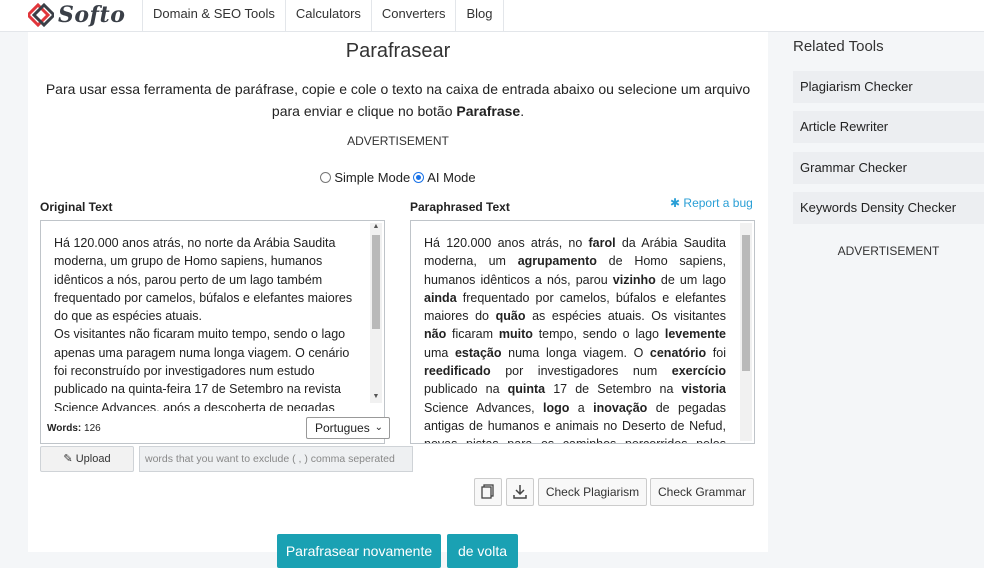  What do you see at coordinates (888, 87) in the screenshot?
I see `related-tool-plagiarism-checker: Plagiarism Checker` at bounding box center [888, 87].